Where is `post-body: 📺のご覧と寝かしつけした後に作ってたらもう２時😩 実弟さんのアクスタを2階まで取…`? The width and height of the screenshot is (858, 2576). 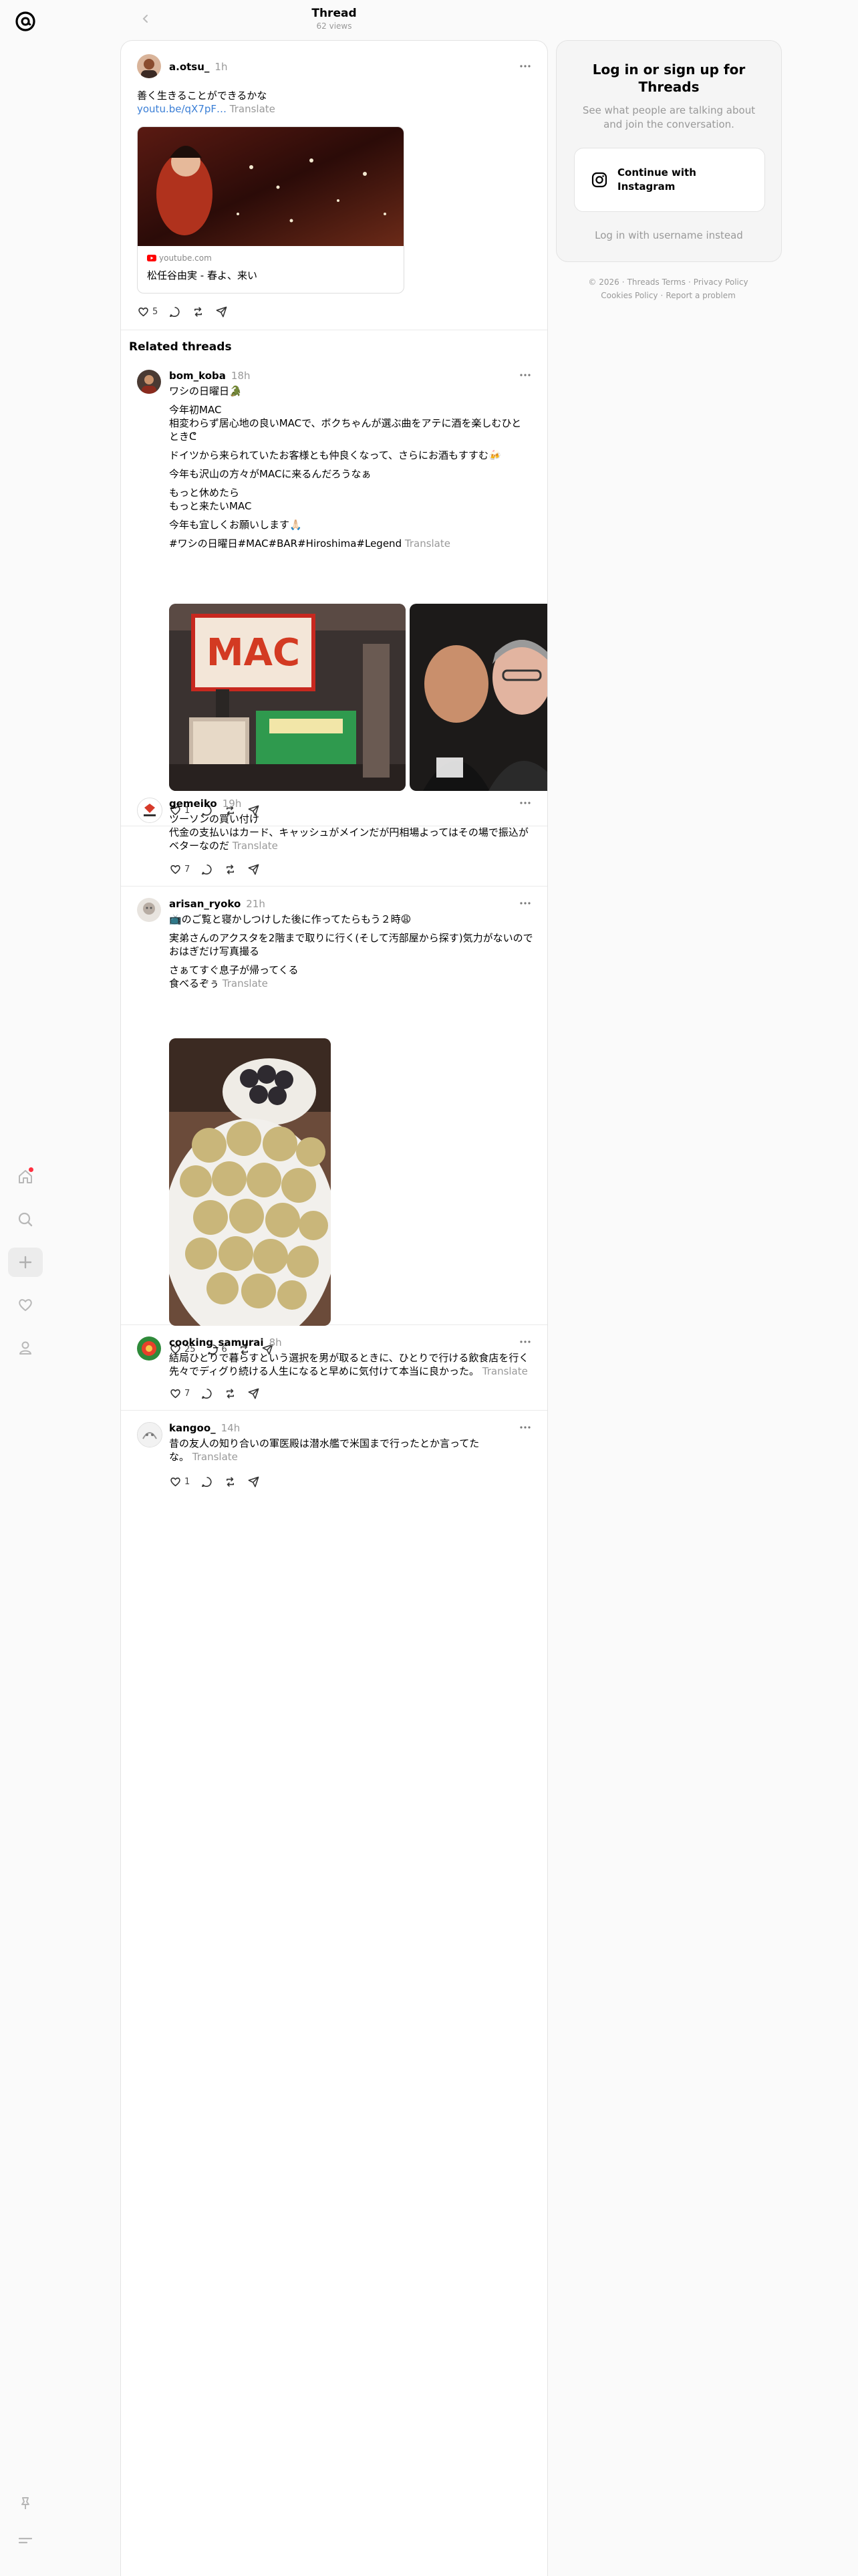
post-body: 📺のご覧と寝かしつけした後に作ってたらもう２時😩 実弟さんのアクスタを2階まで取… is located at coordinates (351, 951).